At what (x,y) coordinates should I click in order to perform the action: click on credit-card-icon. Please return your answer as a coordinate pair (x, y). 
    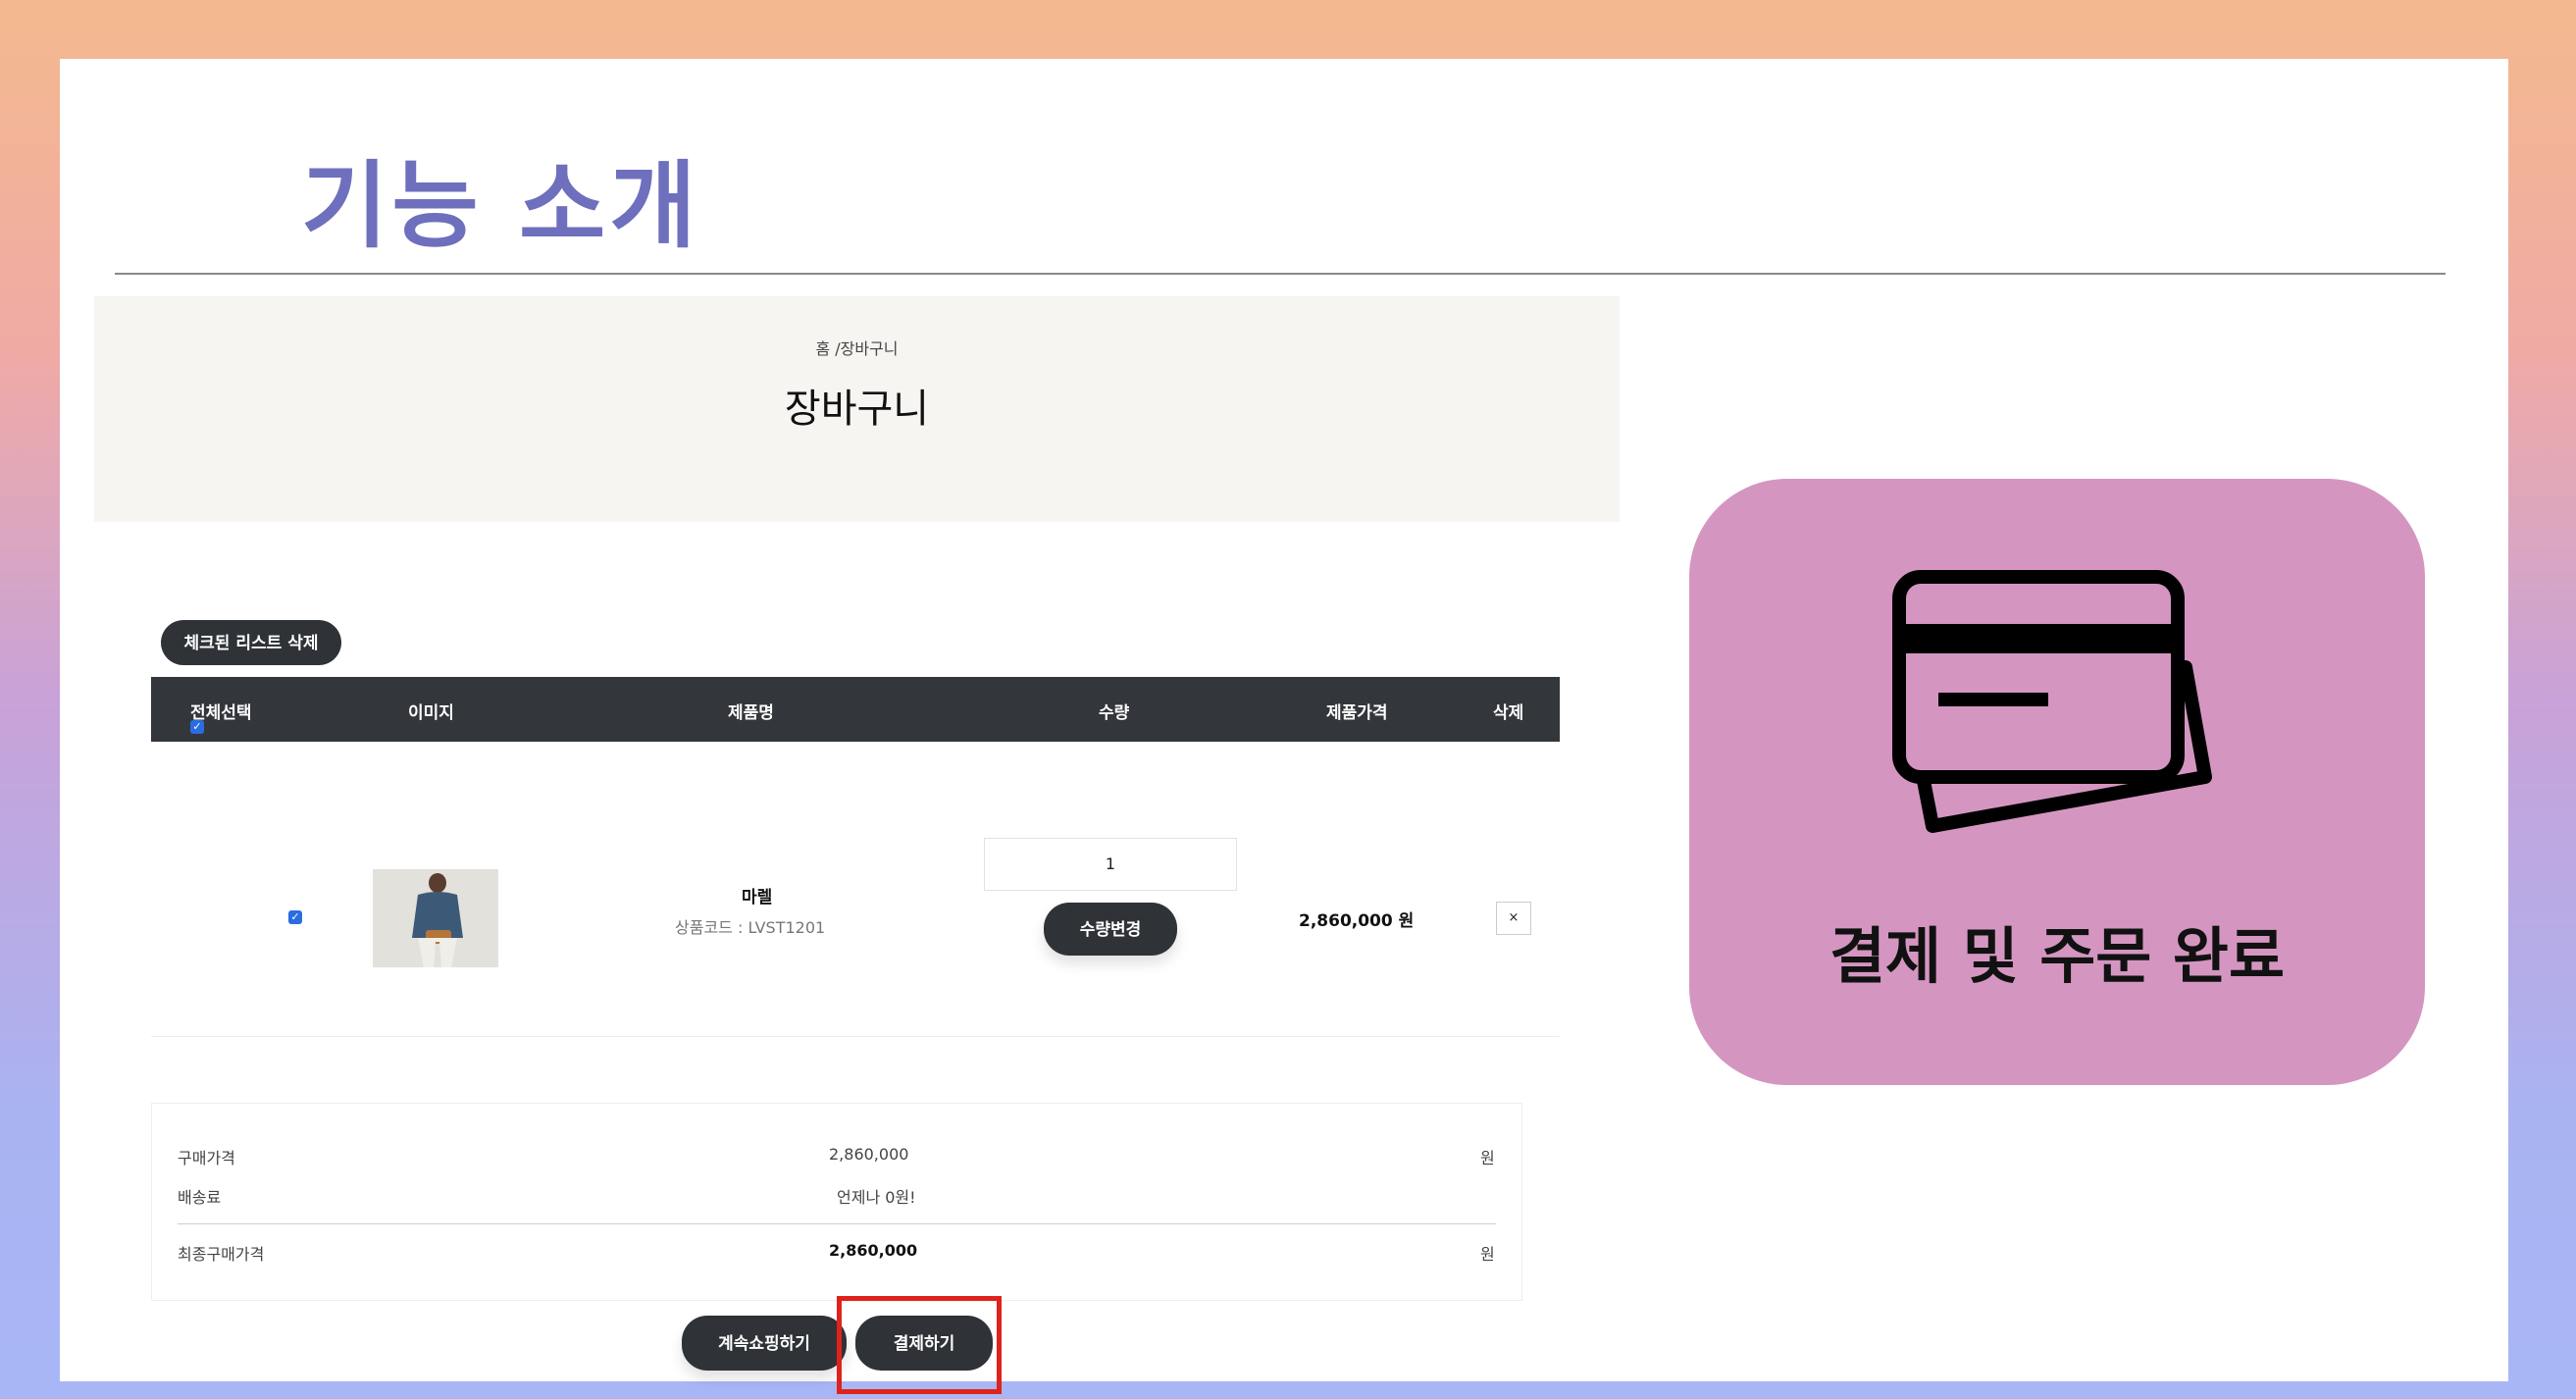
    Looking at the image, I should click on (2052, 701).